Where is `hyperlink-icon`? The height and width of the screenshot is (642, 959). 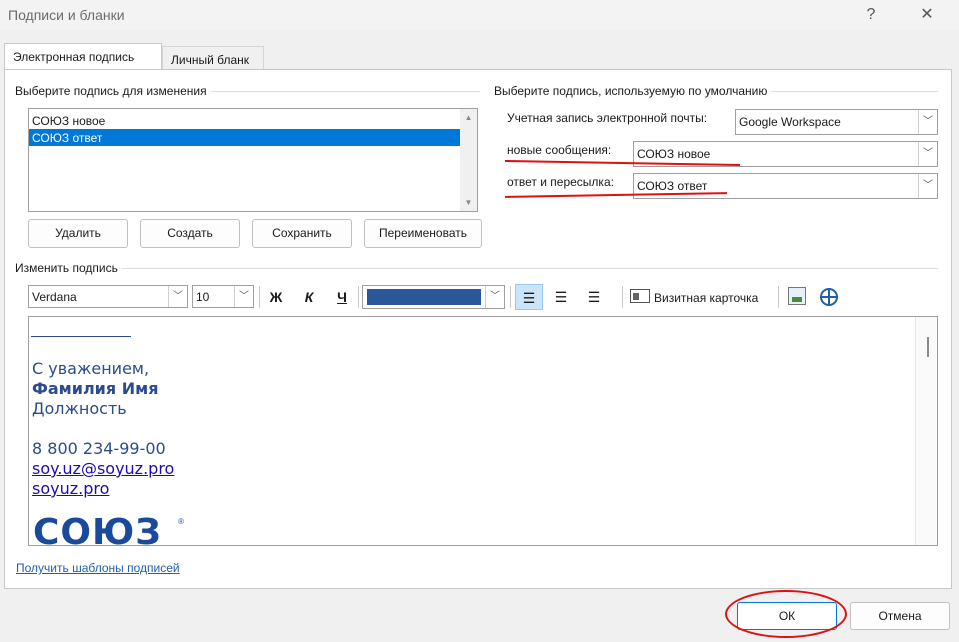 hyperlink-icon is located at coordinates (829, 297).